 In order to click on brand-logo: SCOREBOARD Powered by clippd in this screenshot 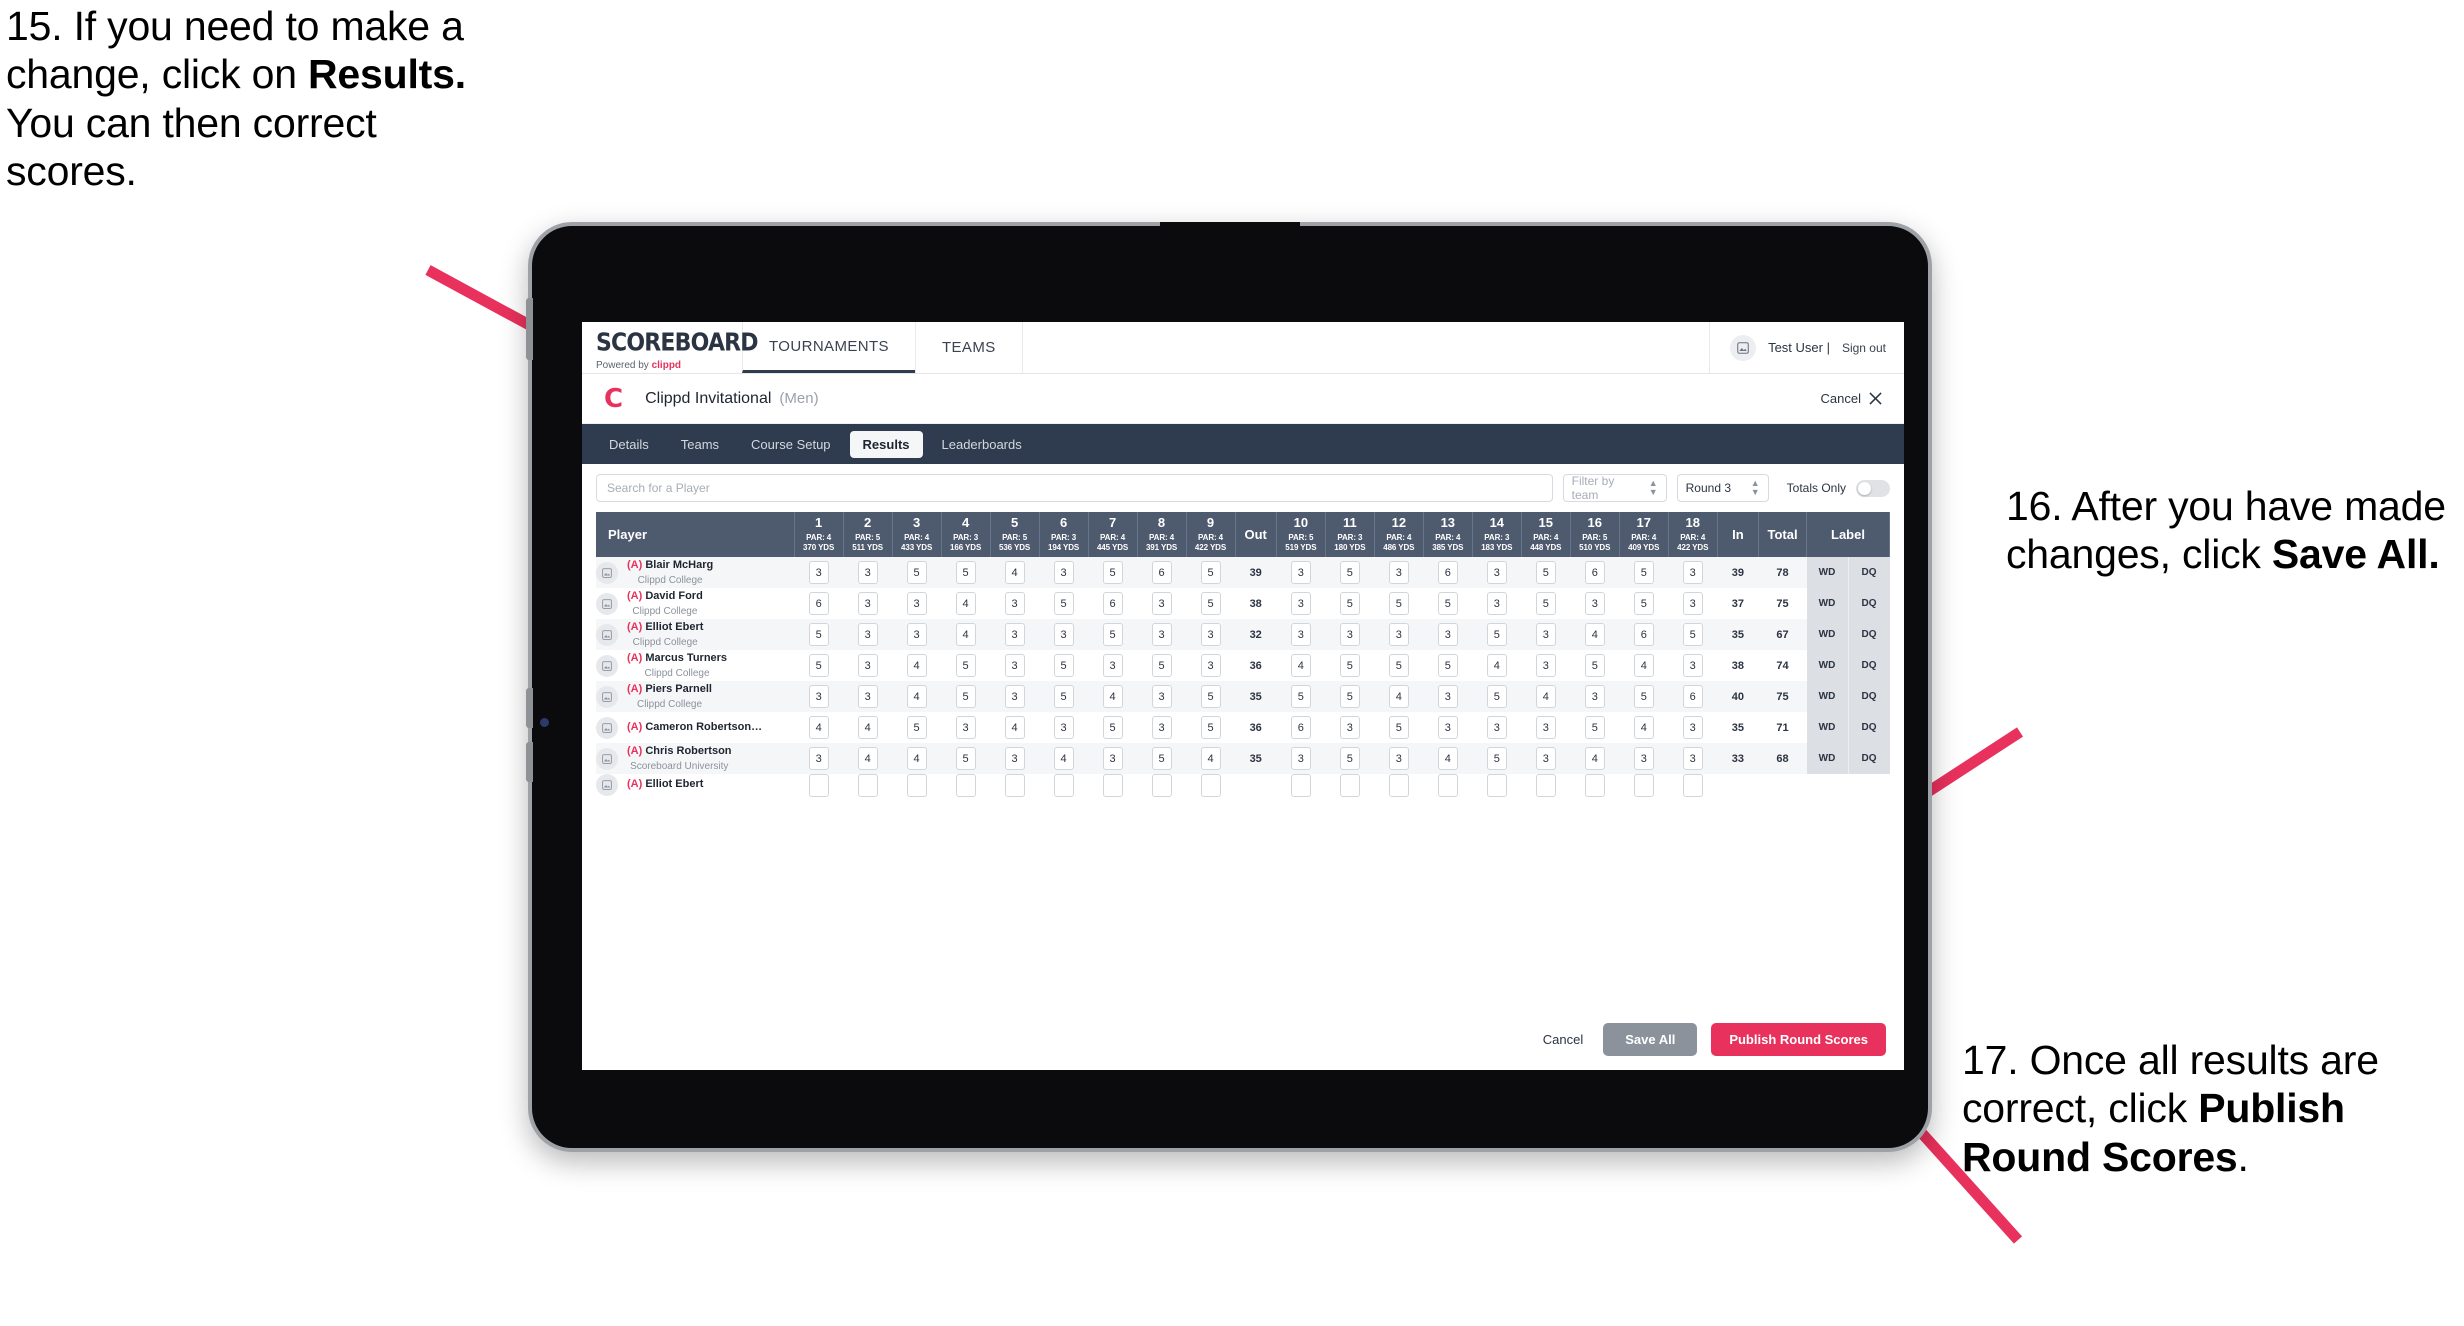, I will do `click(670, 347)`.